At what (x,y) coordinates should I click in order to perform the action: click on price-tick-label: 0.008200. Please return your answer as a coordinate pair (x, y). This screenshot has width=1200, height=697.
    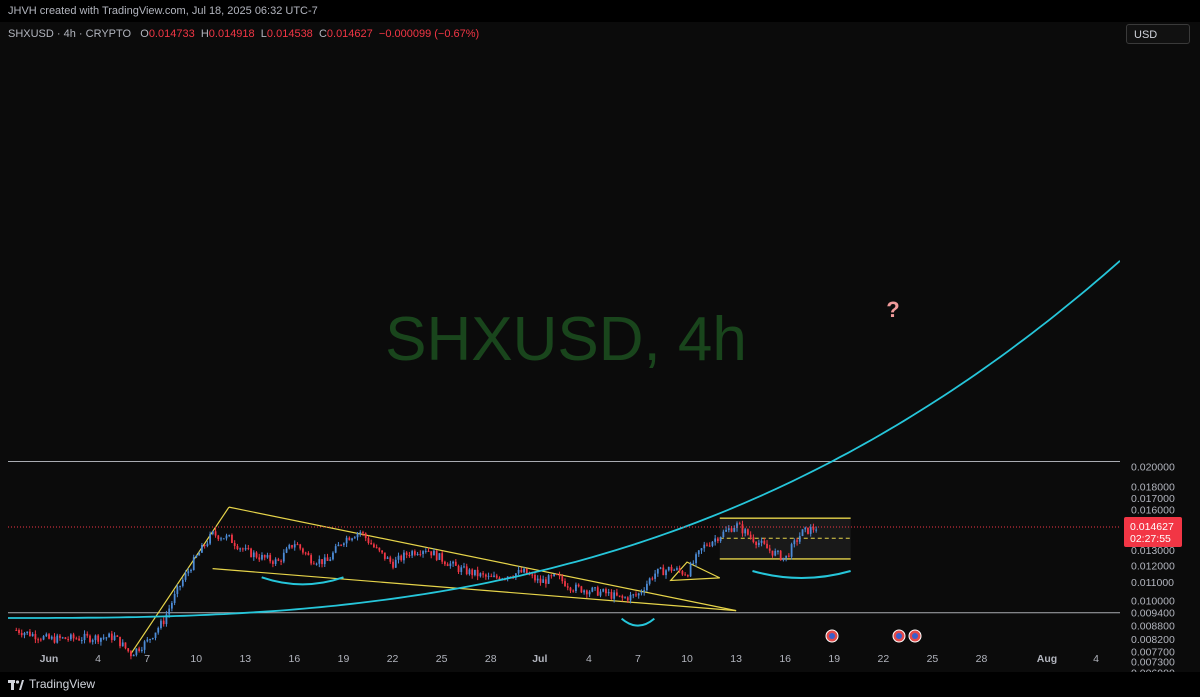
    Looking at the image, I should click on (1153, 640).